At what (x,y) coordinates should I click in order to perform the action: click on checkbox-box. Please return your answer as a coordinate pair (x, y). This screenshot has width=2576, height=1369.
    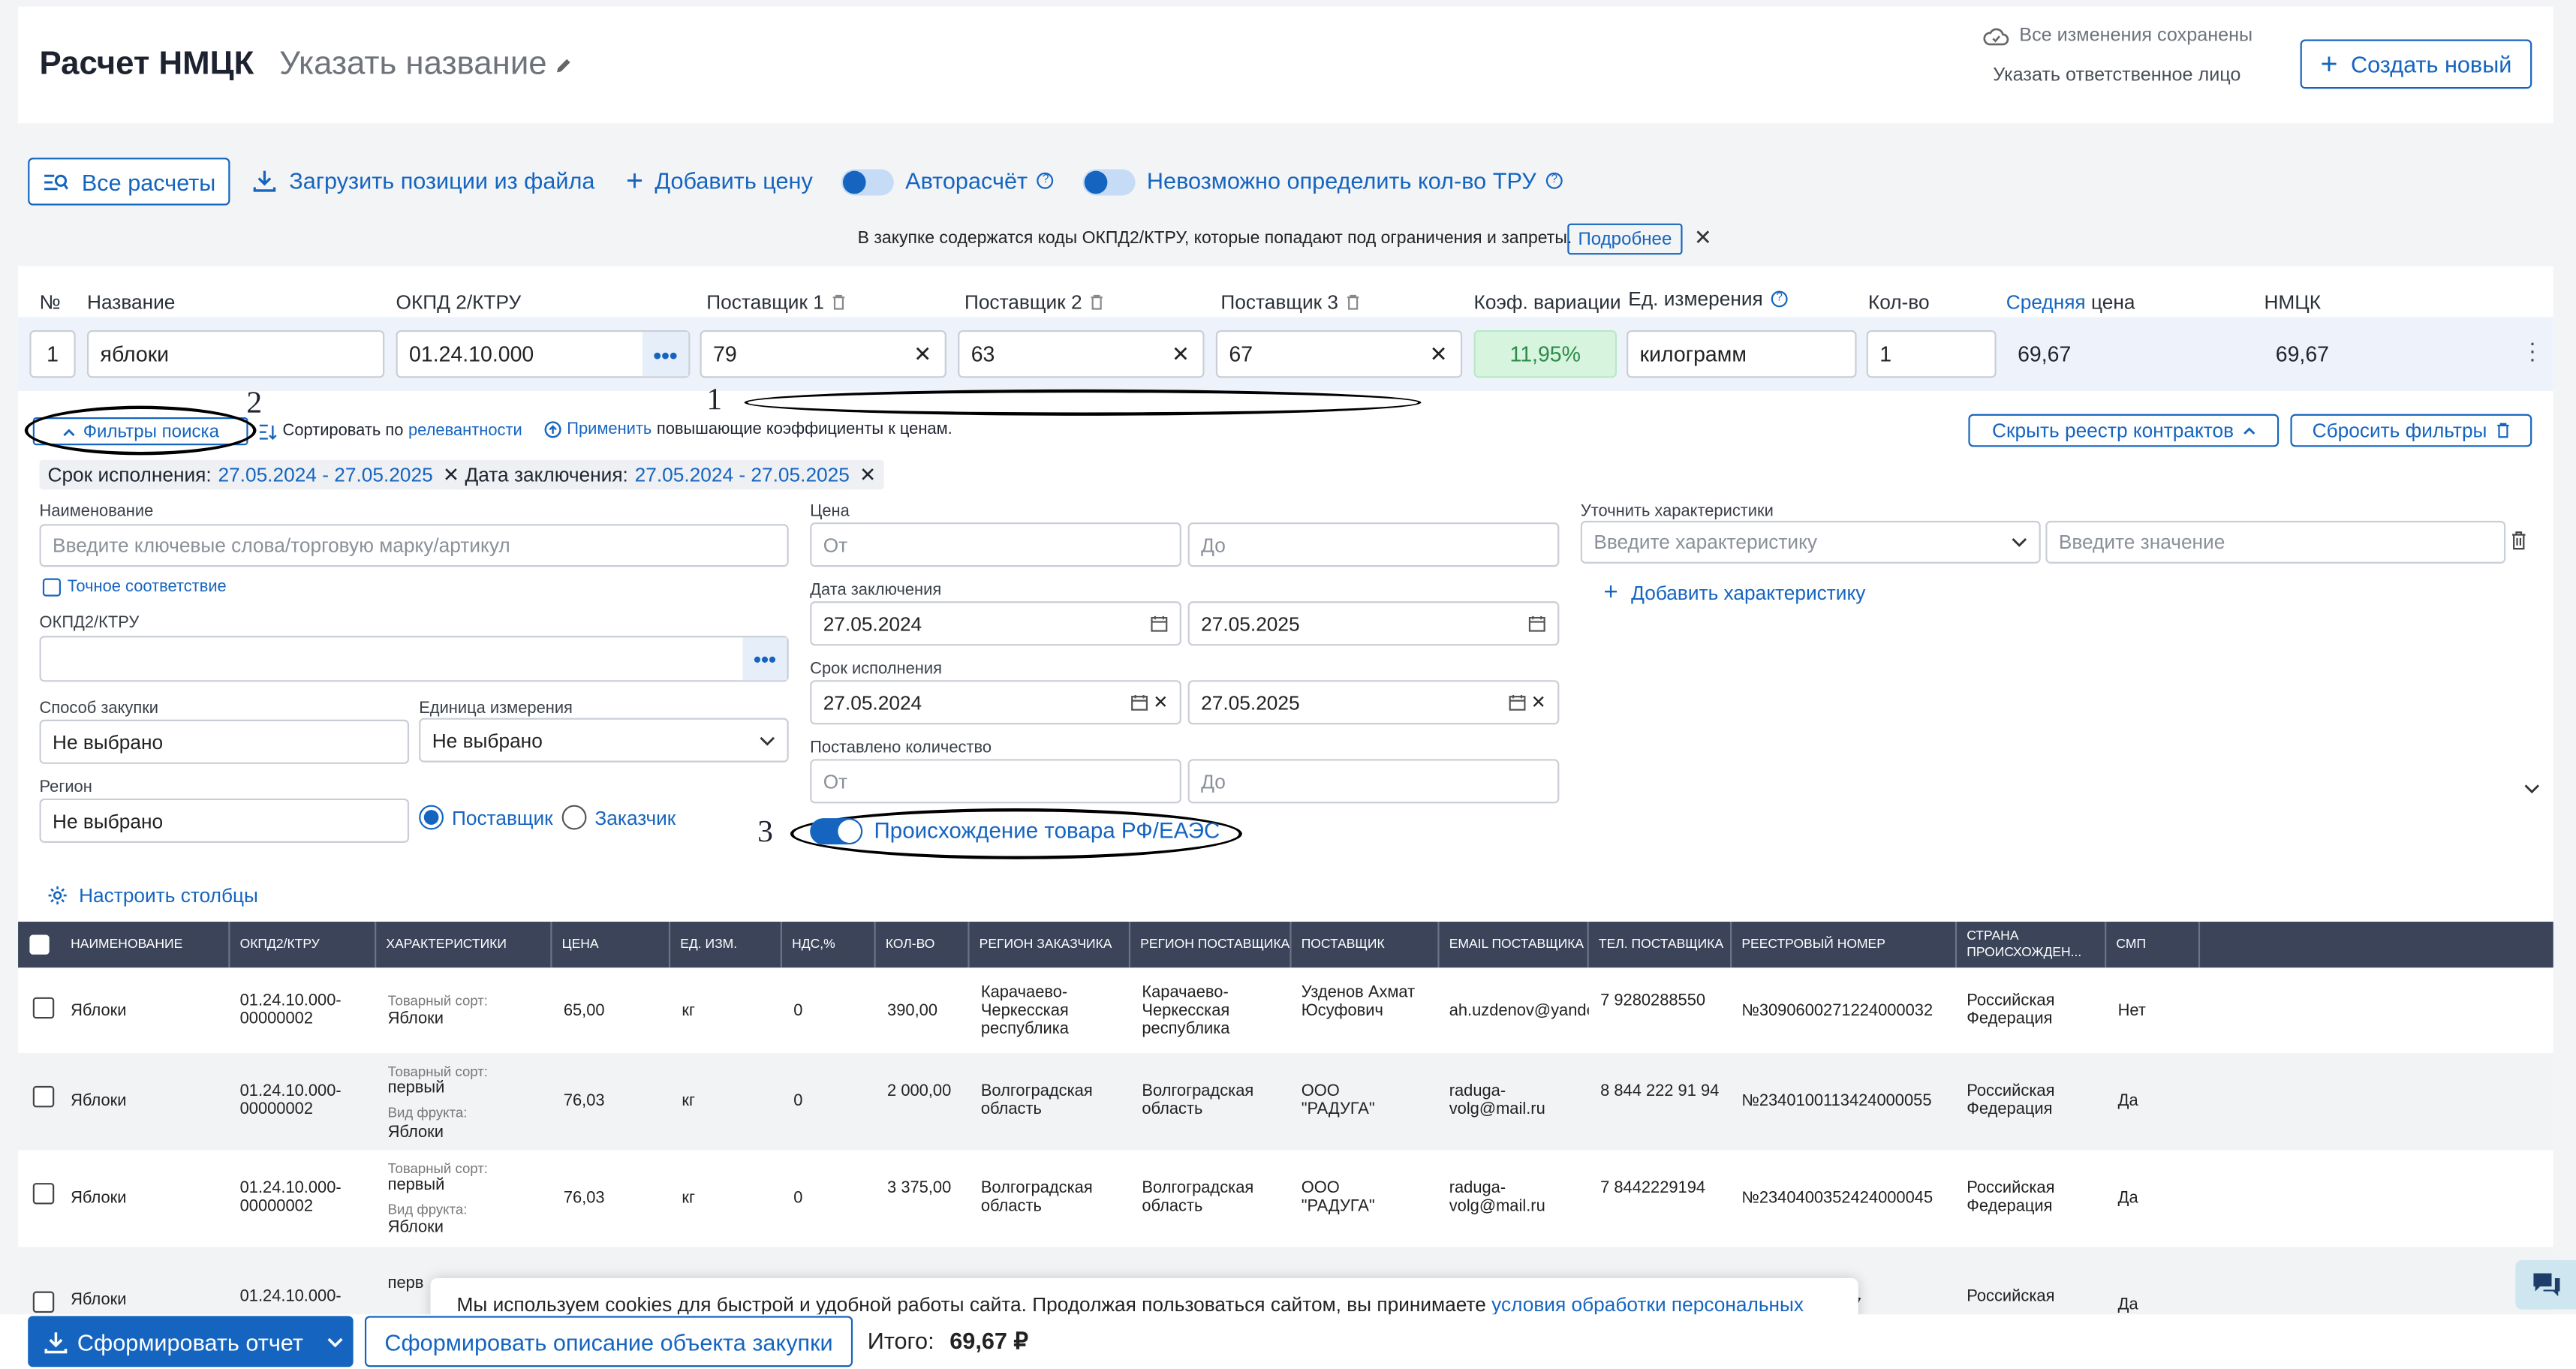
    Looking at the image, I should click on (52, 587).